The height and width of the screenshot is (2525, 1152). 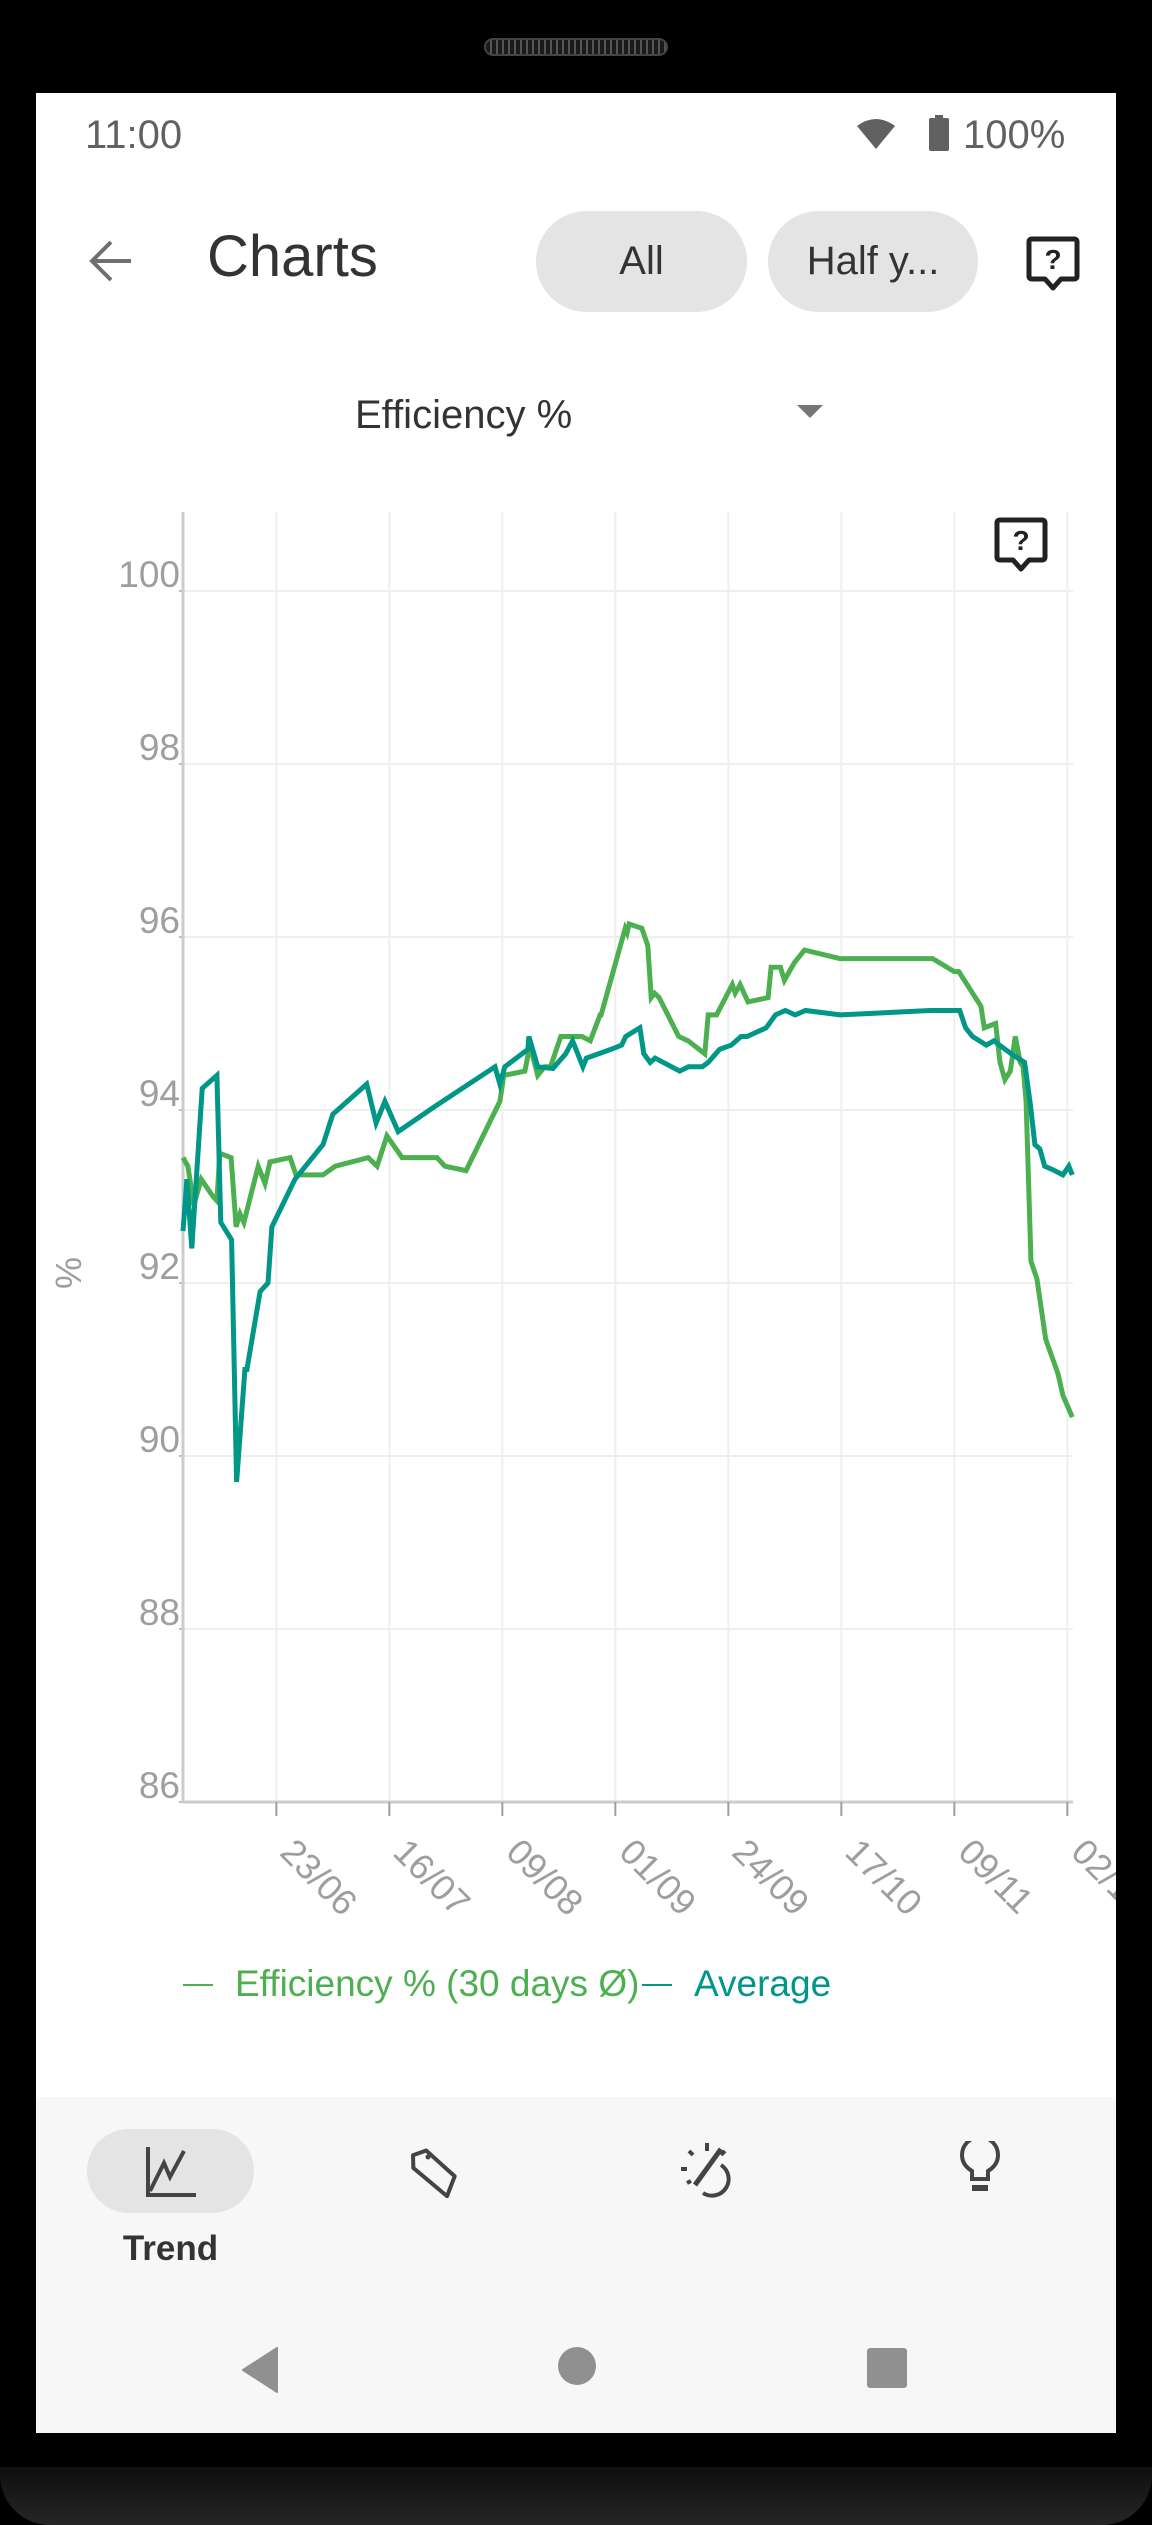 I want to click on legend-label-efficiency: Efficiency % (30 days Ø), so click(x=437, y=1983).